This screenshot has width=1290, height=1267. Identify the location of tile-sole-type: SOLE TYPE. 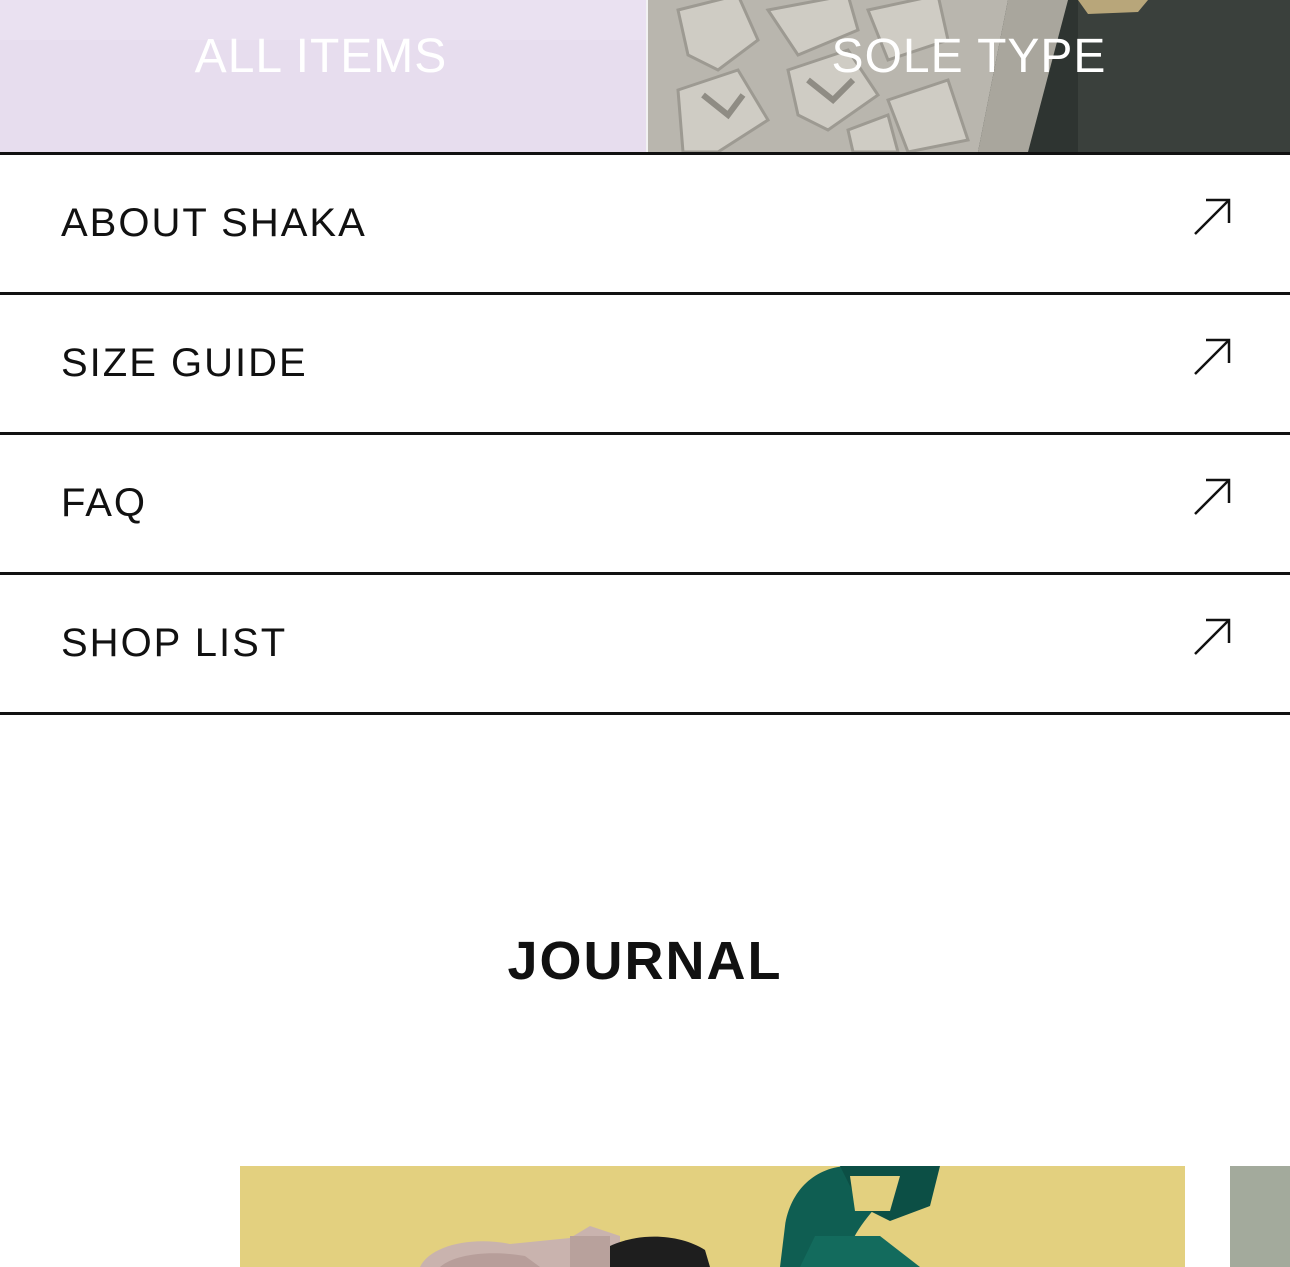
(968, 76).